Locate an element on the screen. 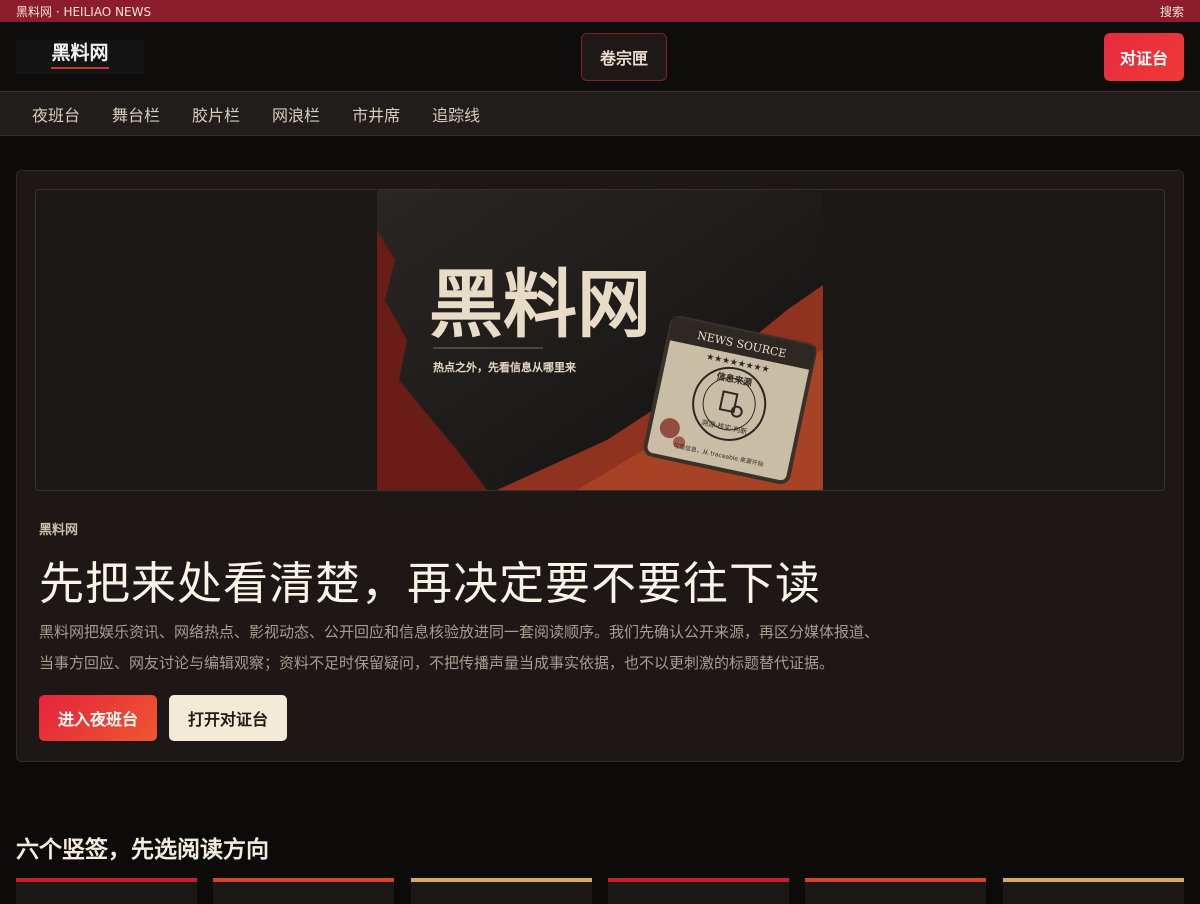 This screenshot has height=904, width=1200. logo-underline is located at coordinates (80, 68).